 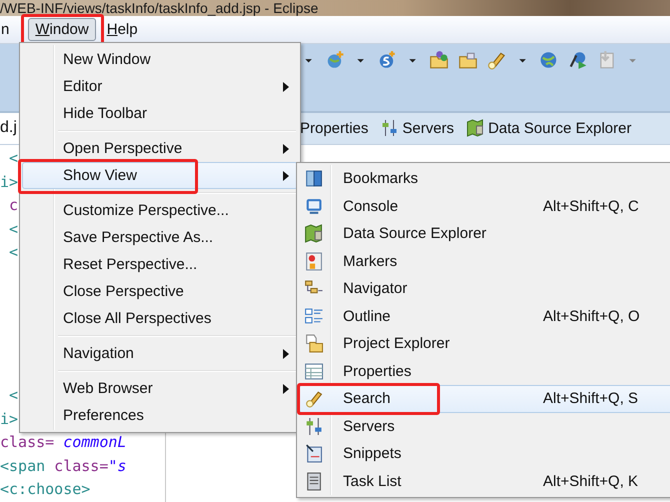 What do you see at coordinates (8, 30) in the screenshot?
I see `menu-bar-item: n` at bounding box center [8, 30].